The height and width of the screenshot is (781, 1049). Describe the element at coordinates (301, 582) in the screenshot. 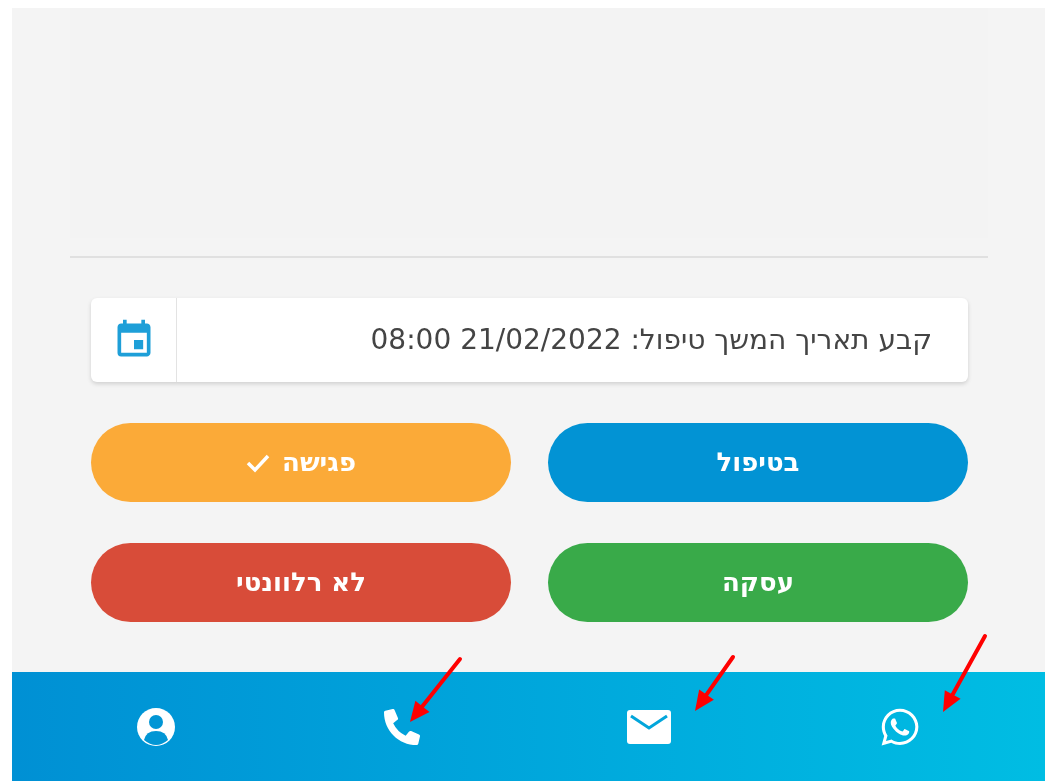

I see `status-button: לא רלוונטי` at that location.